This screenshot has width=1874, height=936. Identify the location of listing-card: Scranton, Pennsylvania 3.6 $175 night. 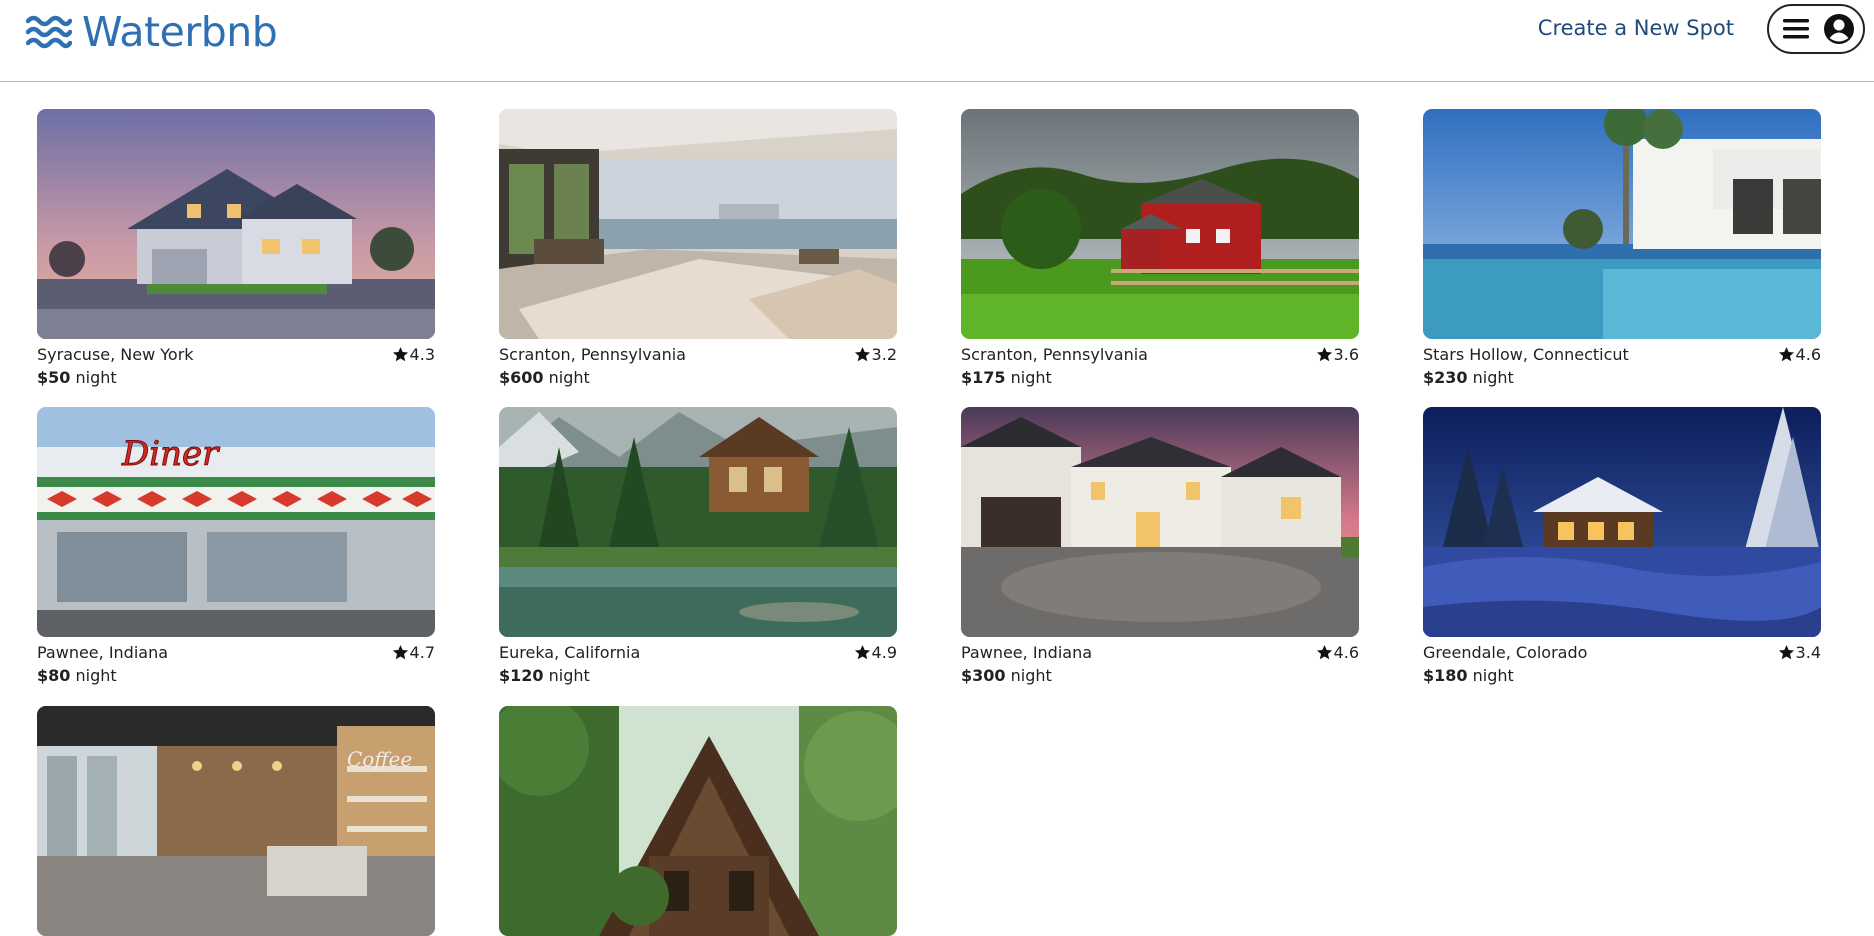
(1160, 249).